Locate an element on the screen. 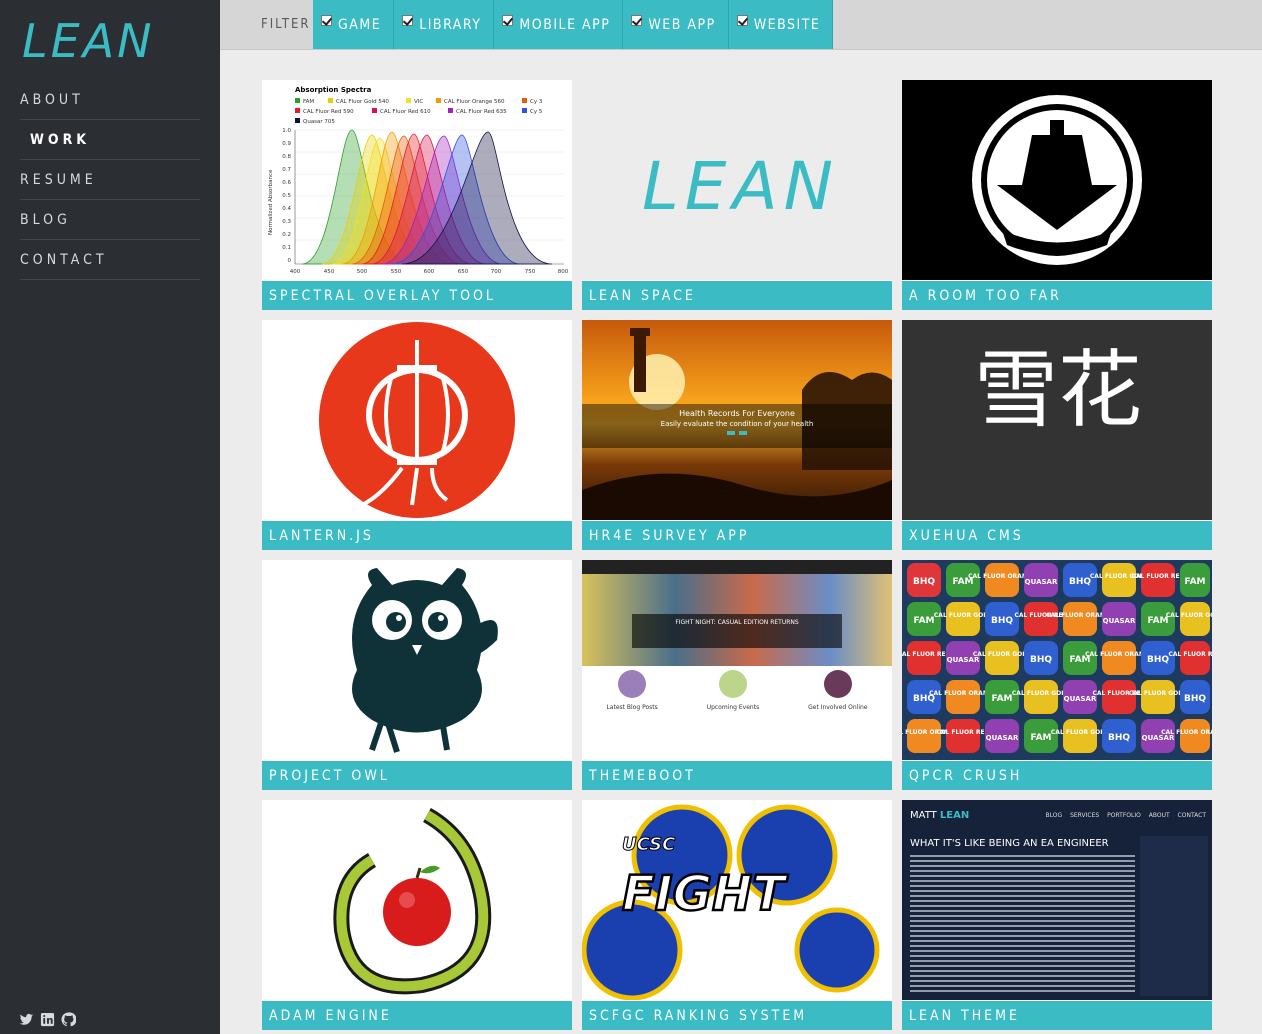 The width and height of the screenshot is (1262, 1034). blog-sidebar is located at coordinates (1174, 916).